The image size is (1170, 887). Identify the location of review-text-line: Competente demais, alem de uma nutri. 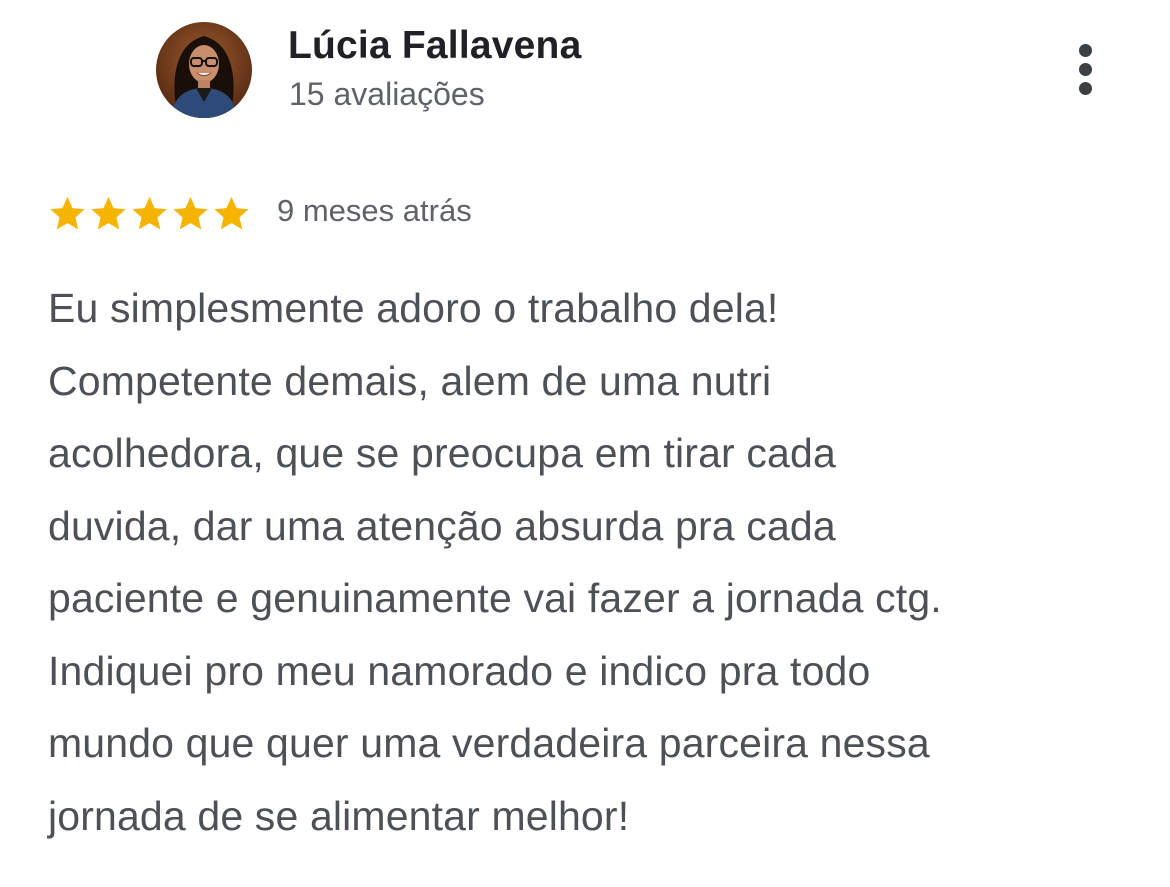
(410, 380).